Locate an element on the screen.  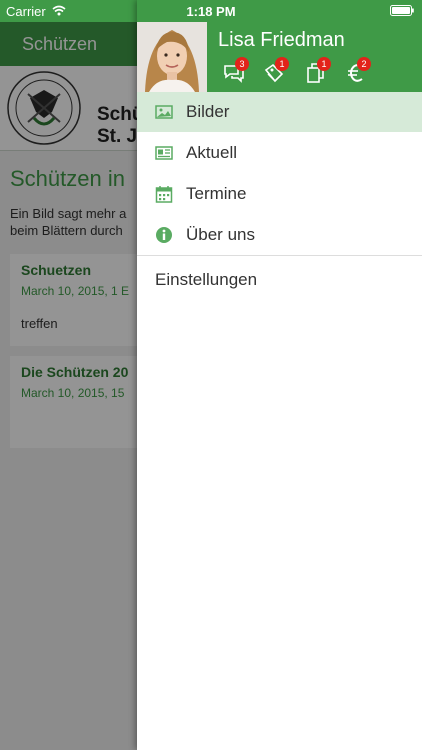
menu-item-termine: Termine is located at coordinates (279, 194).